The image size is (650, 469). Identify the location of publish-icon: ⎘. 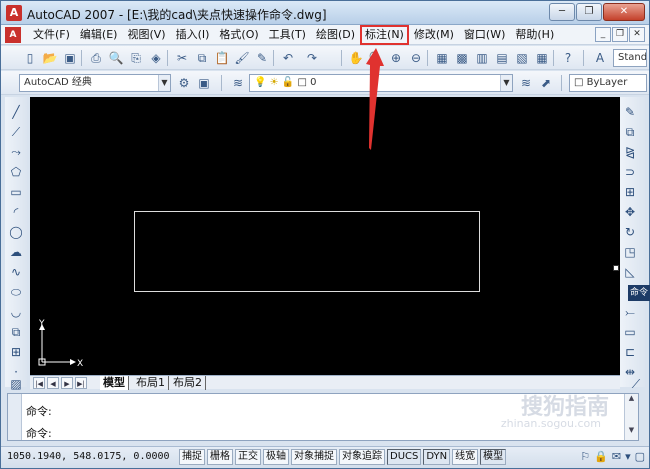
(136, 58).